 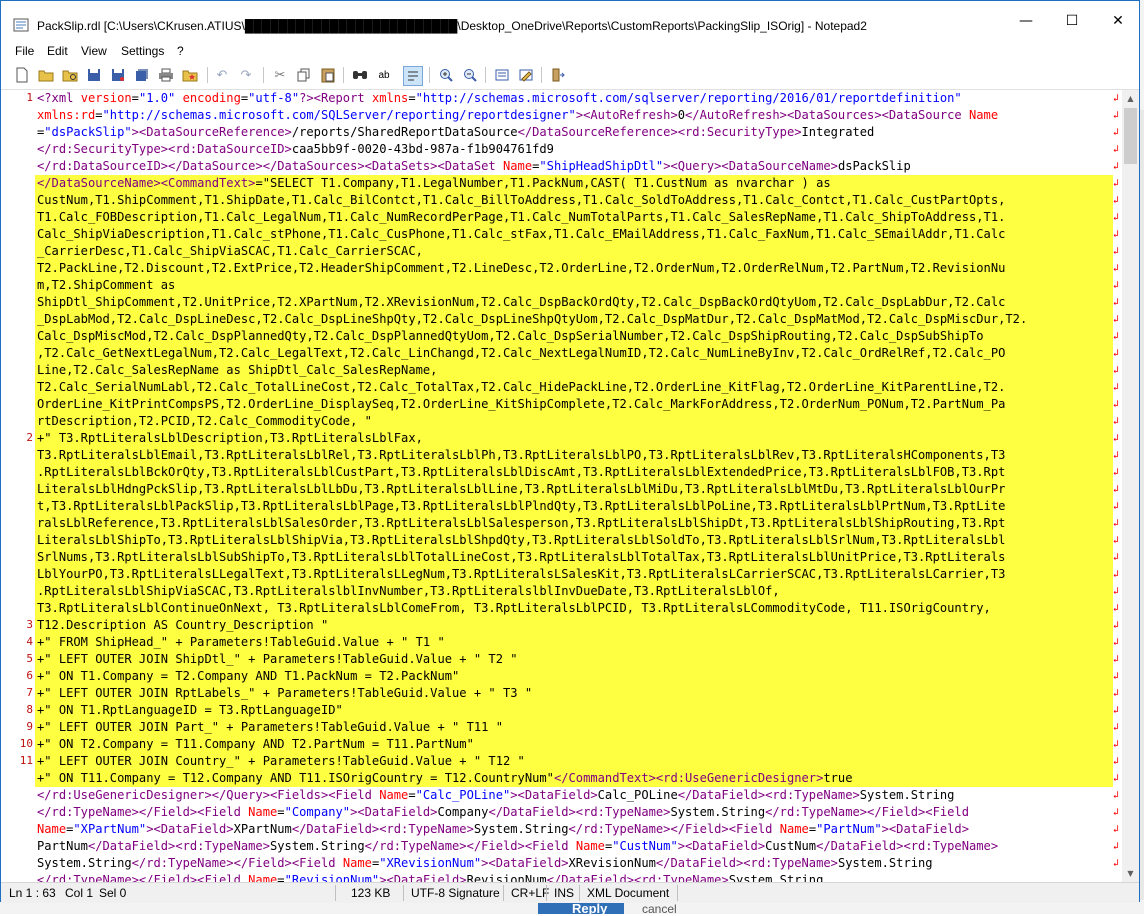 I want to click on menu-view: View, so click(x=94, y=51).